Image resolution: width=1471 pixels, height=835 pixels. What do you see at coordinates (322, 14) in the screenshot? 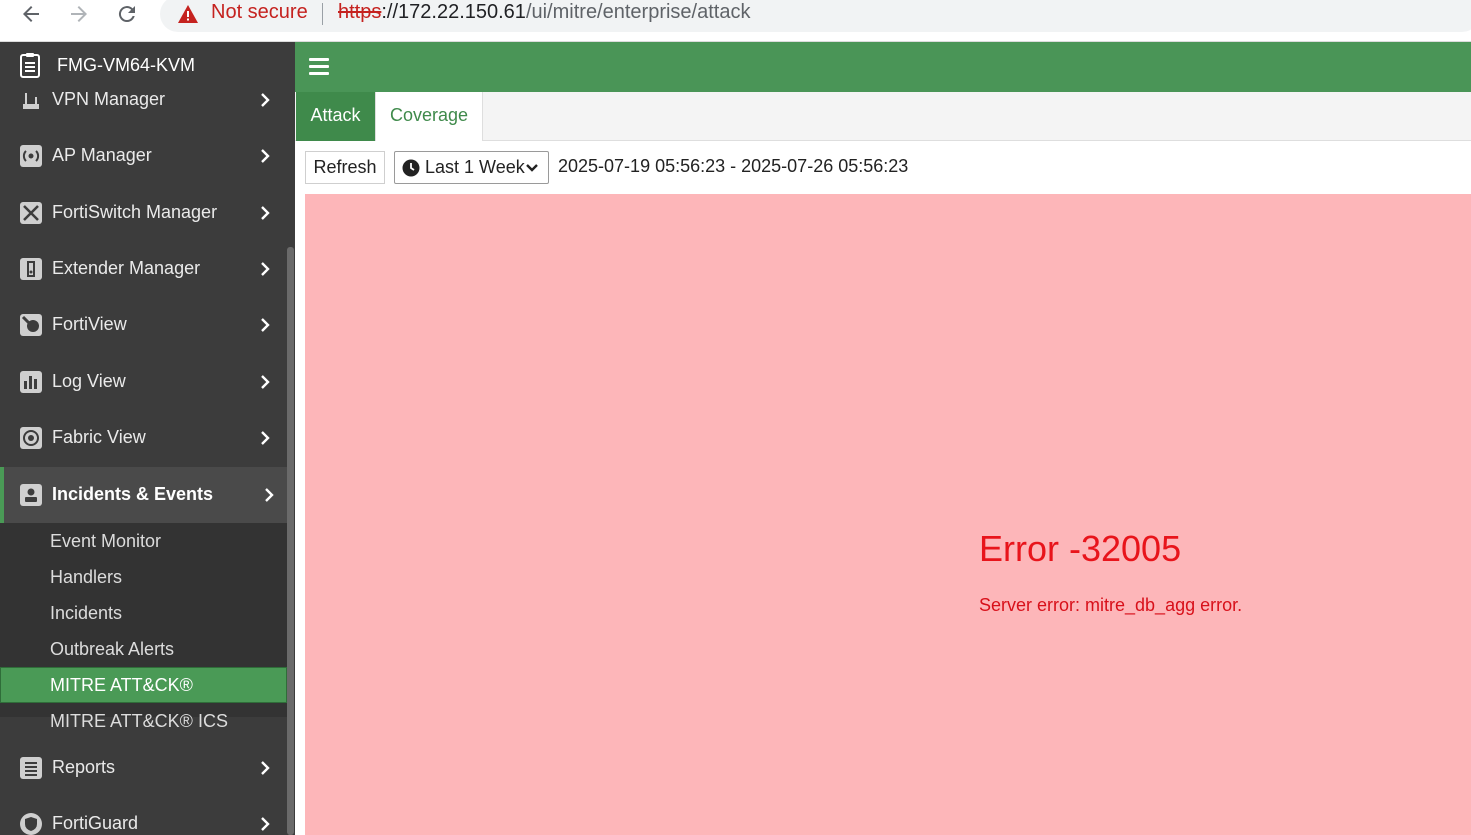
I see `omnibox-divider` at bounding box center [322, 14].